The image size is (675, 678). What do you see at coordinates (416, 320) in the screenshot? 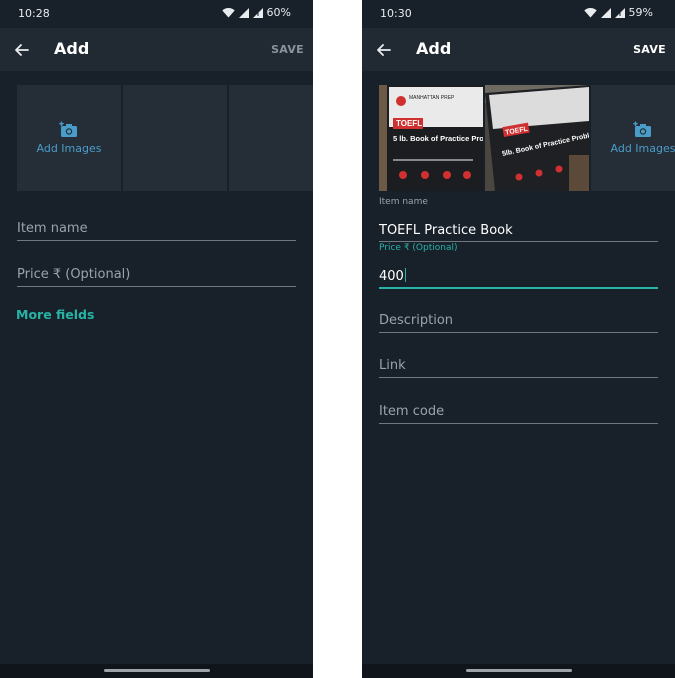
I see `description-placeholder: Description` at bounding box center [416, 320].